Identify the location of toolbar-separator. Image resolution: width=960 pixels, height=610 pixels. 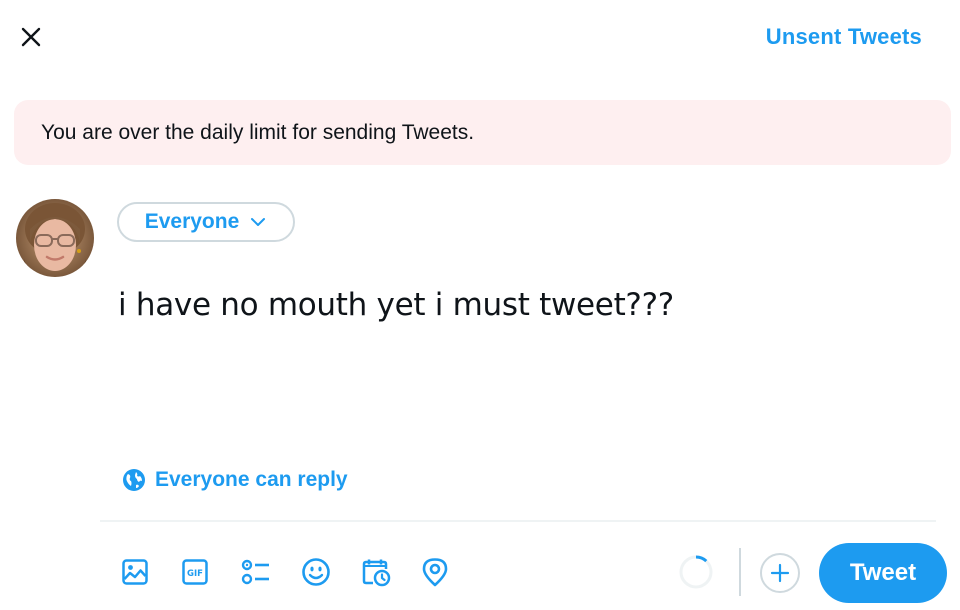
(740, 572).